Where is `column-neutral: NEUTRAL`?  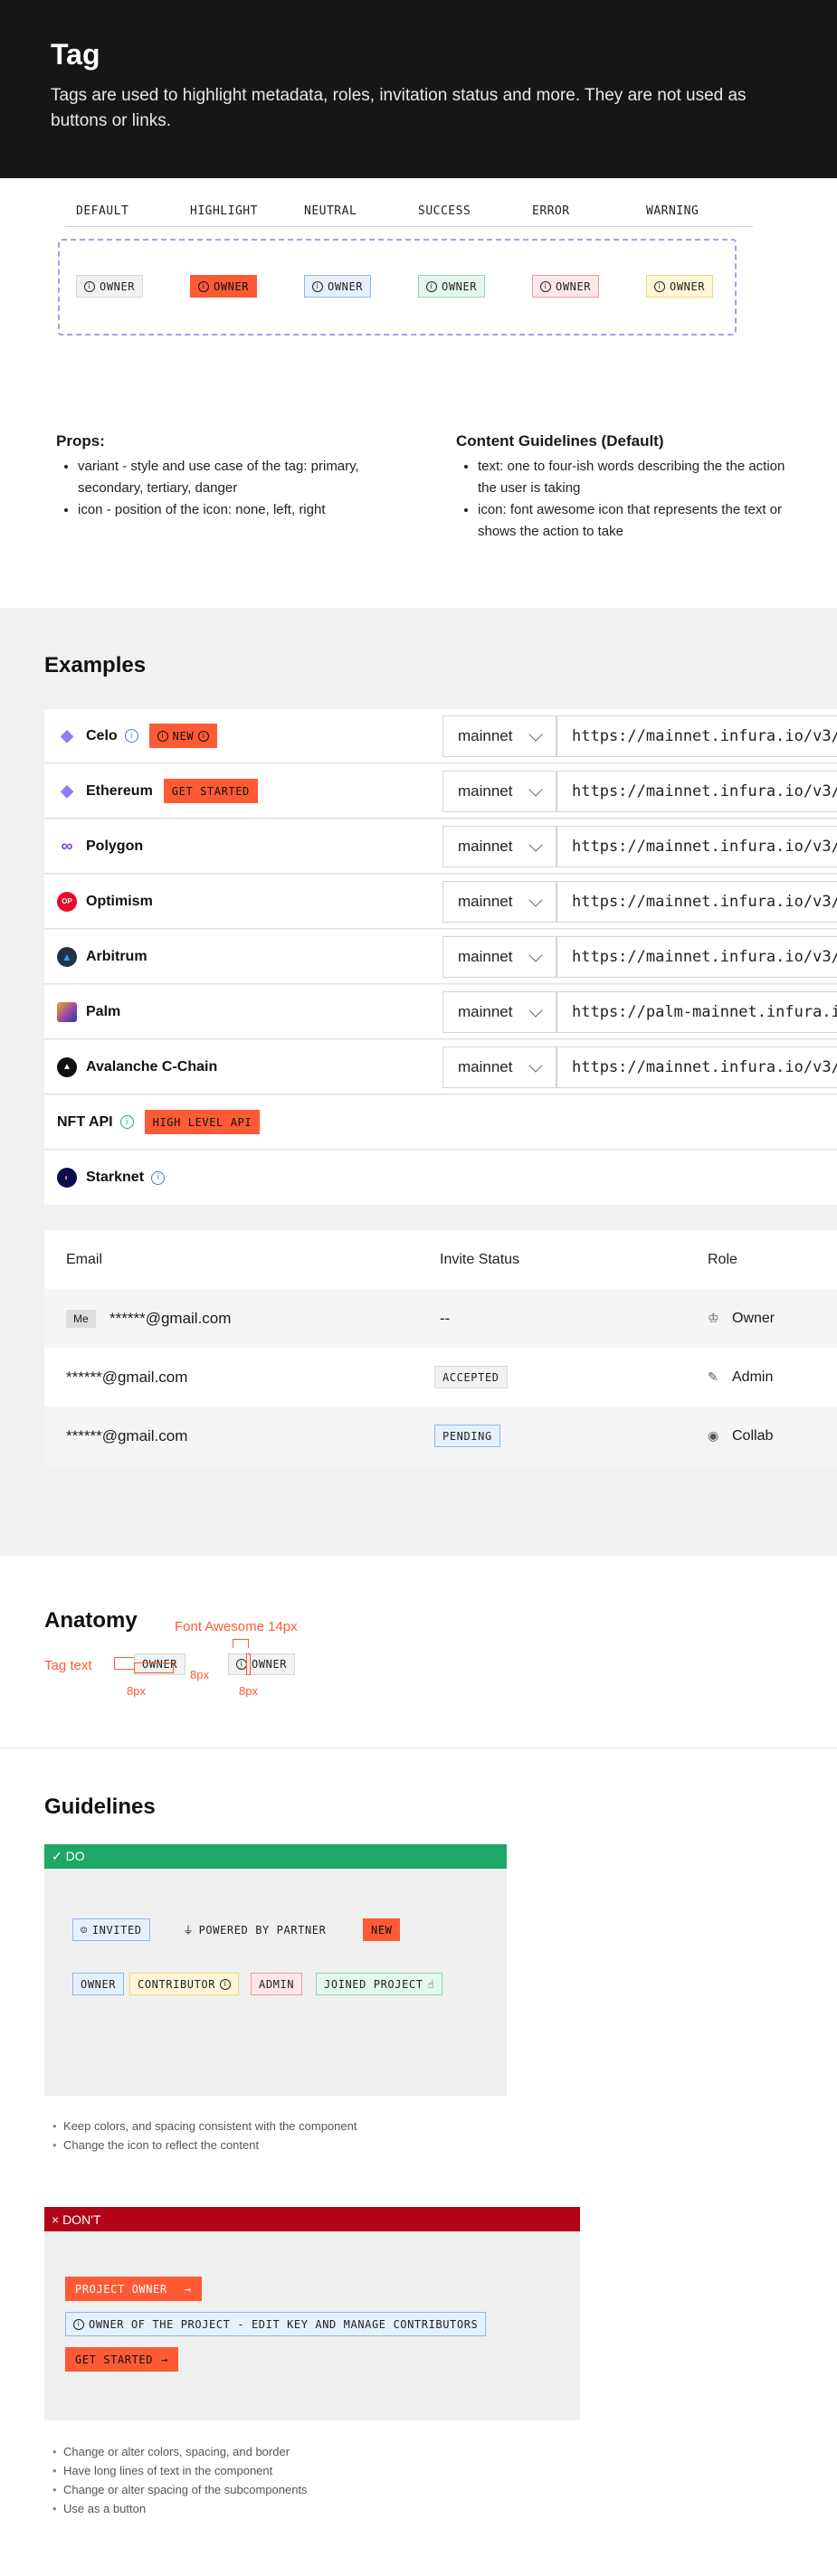 column-neutral: NEUTRAL is located at coordinates (330, 211).